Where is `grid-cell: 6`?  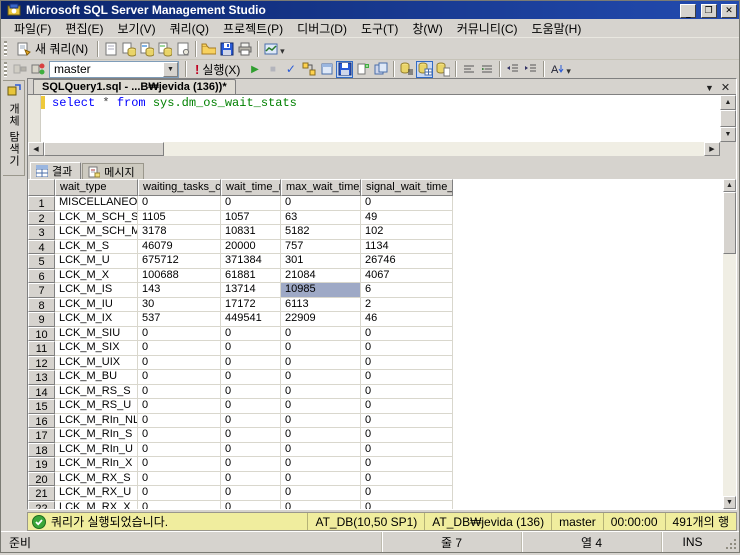 grid-cell: 6 is located at coordinates (407, 290).